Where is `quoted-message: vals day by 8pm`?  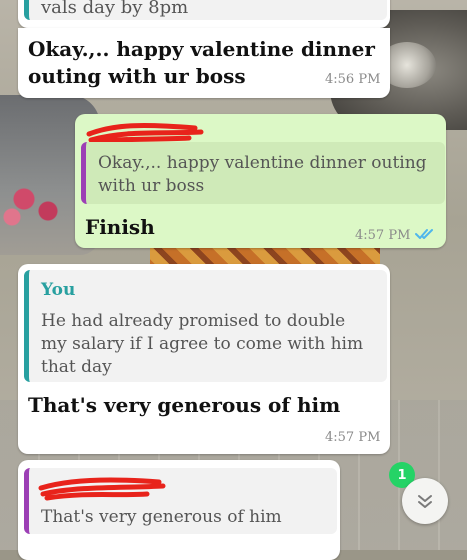
quoted-message: vals day by 8pm is located at coordinates (205, 10).